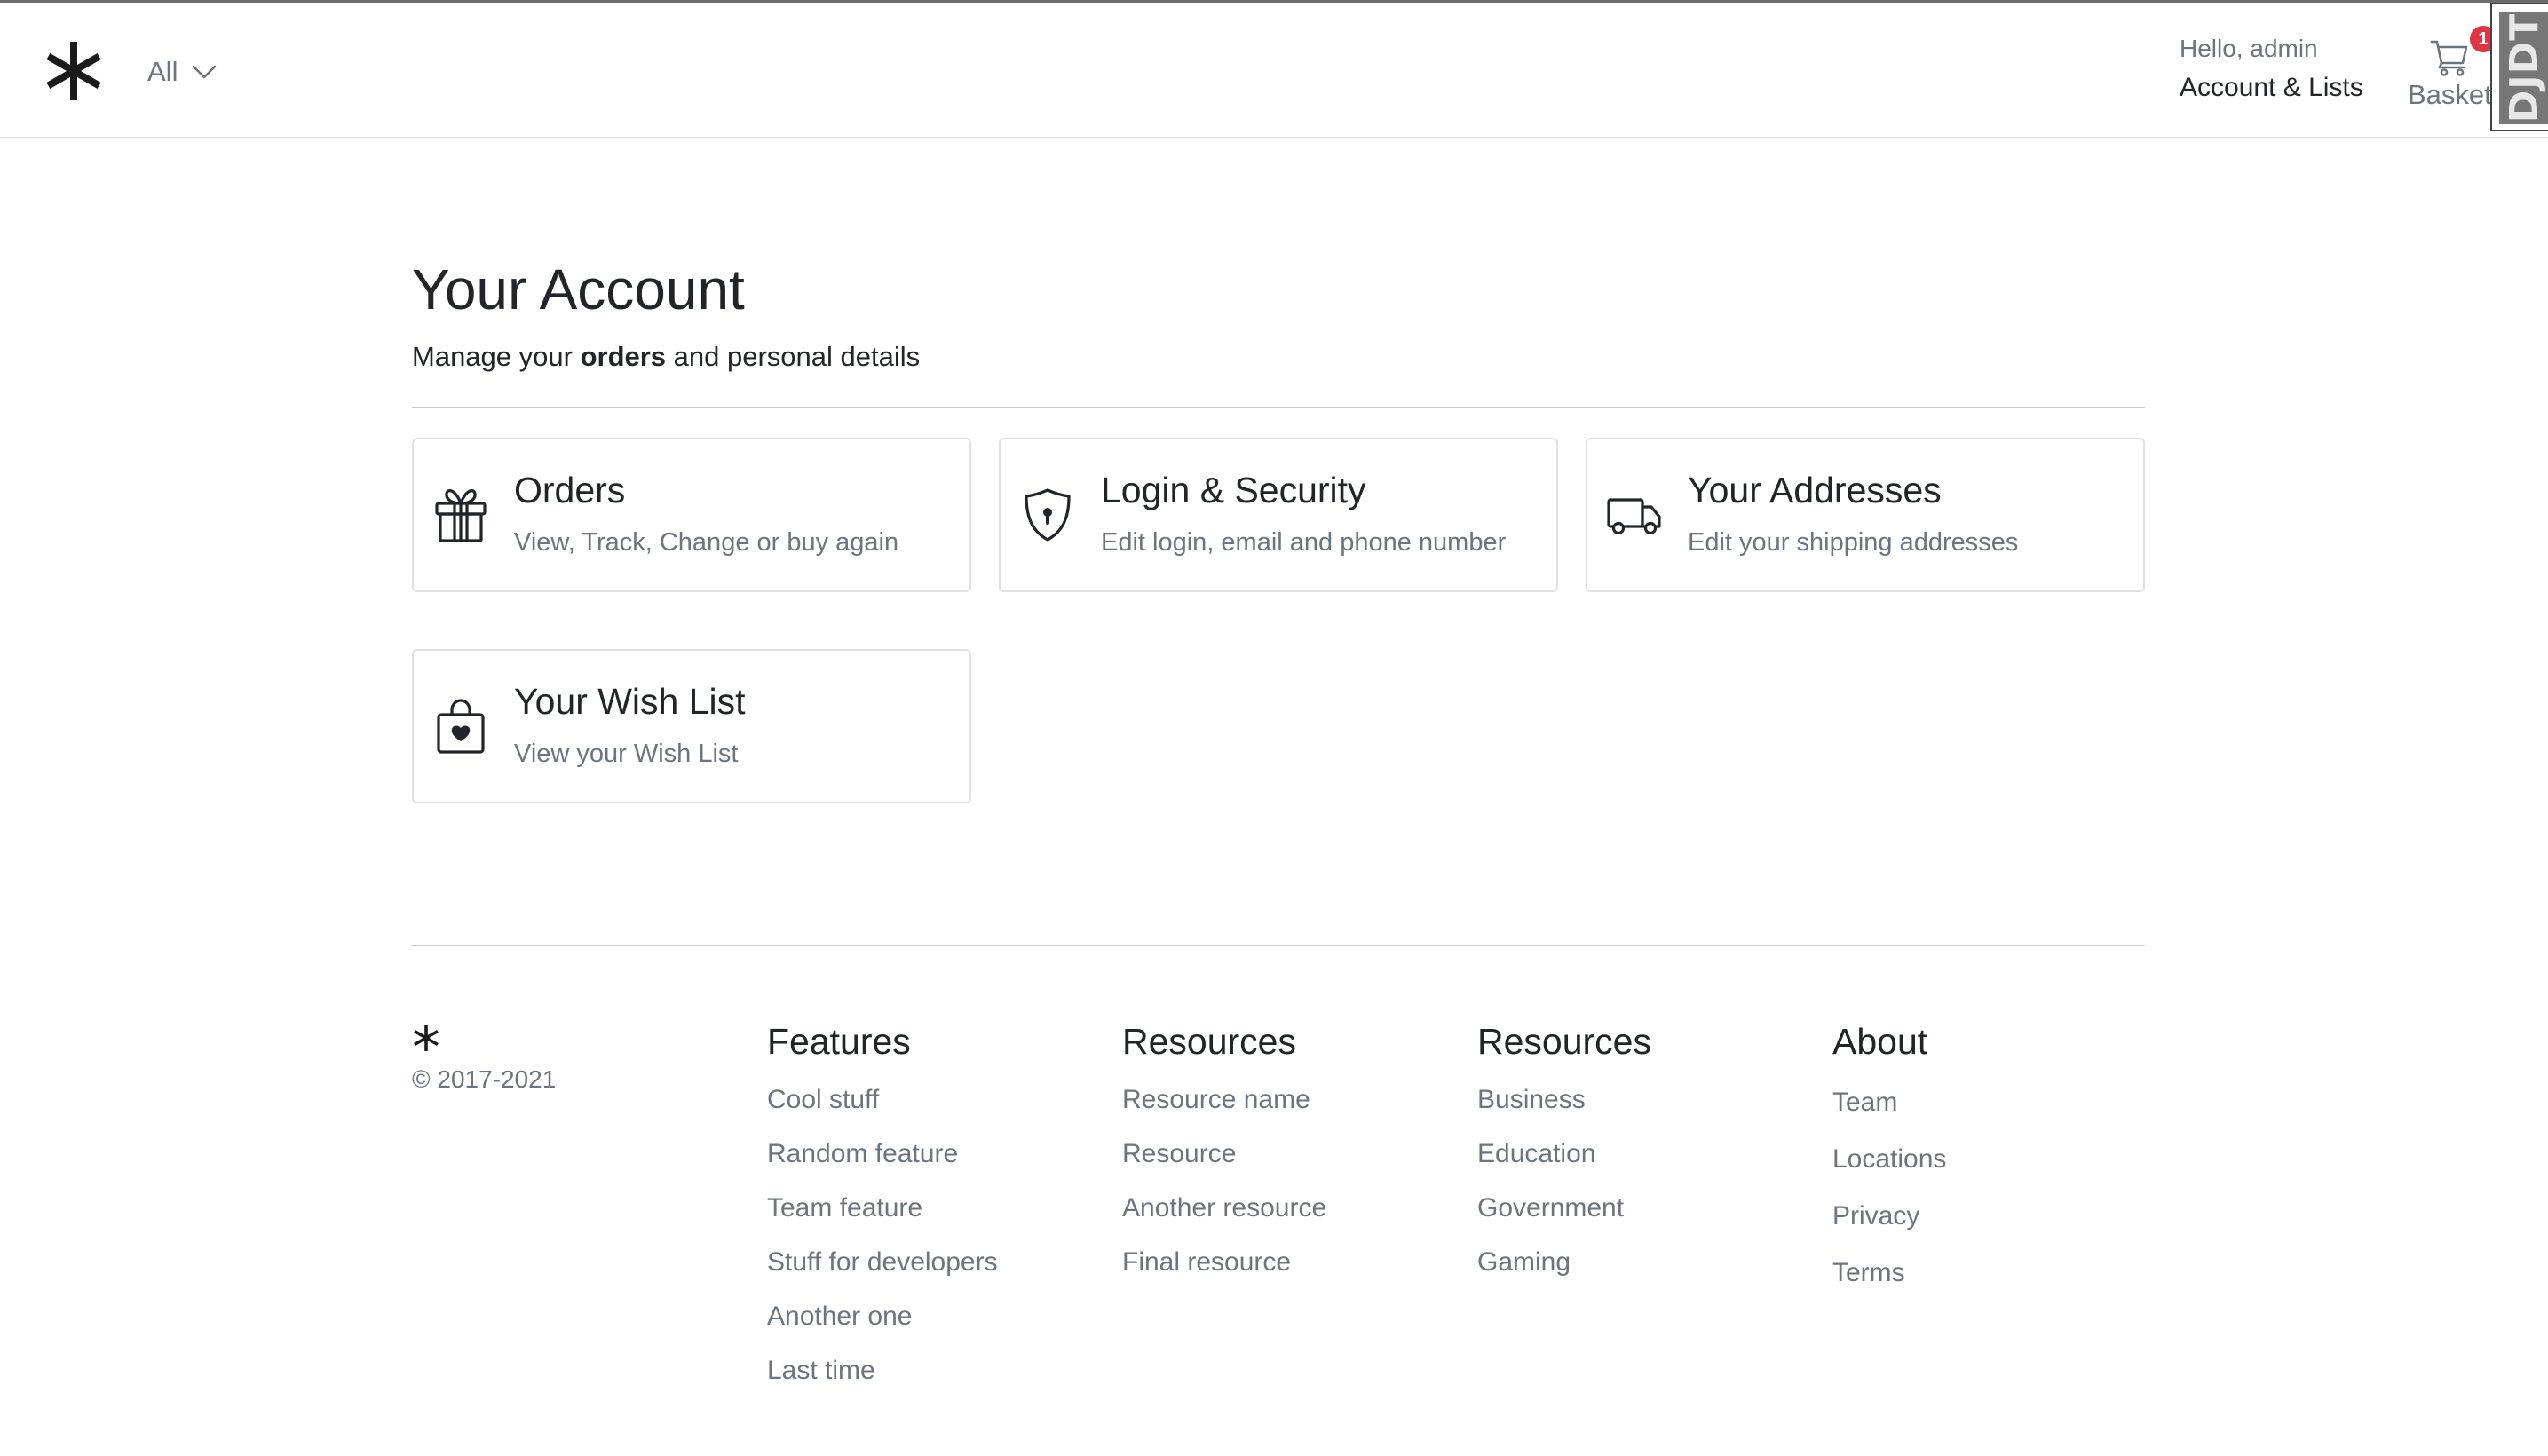 The image size is (2548, 1456). I want to click on footer-column-heading: Features, so click(839, 1041).